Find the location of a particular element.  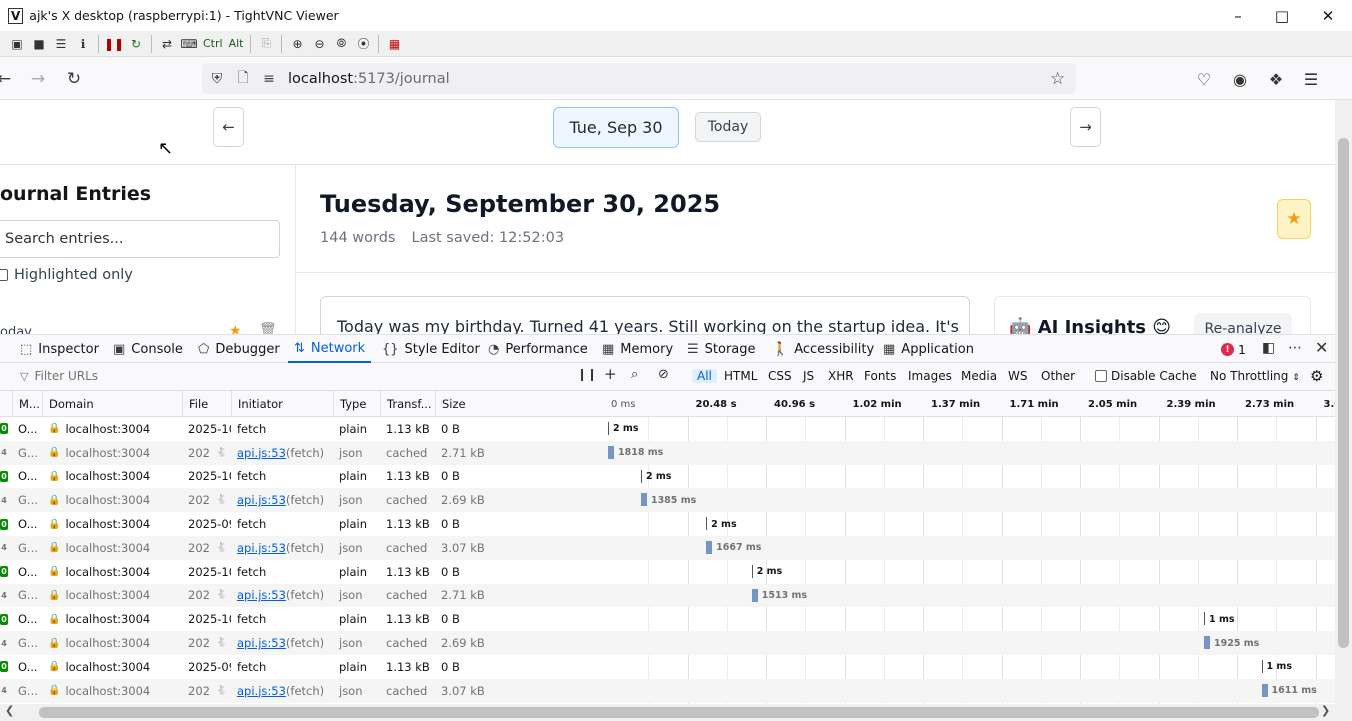

zoom-out-icon: ⊖ is located at coordinates (319, 44).